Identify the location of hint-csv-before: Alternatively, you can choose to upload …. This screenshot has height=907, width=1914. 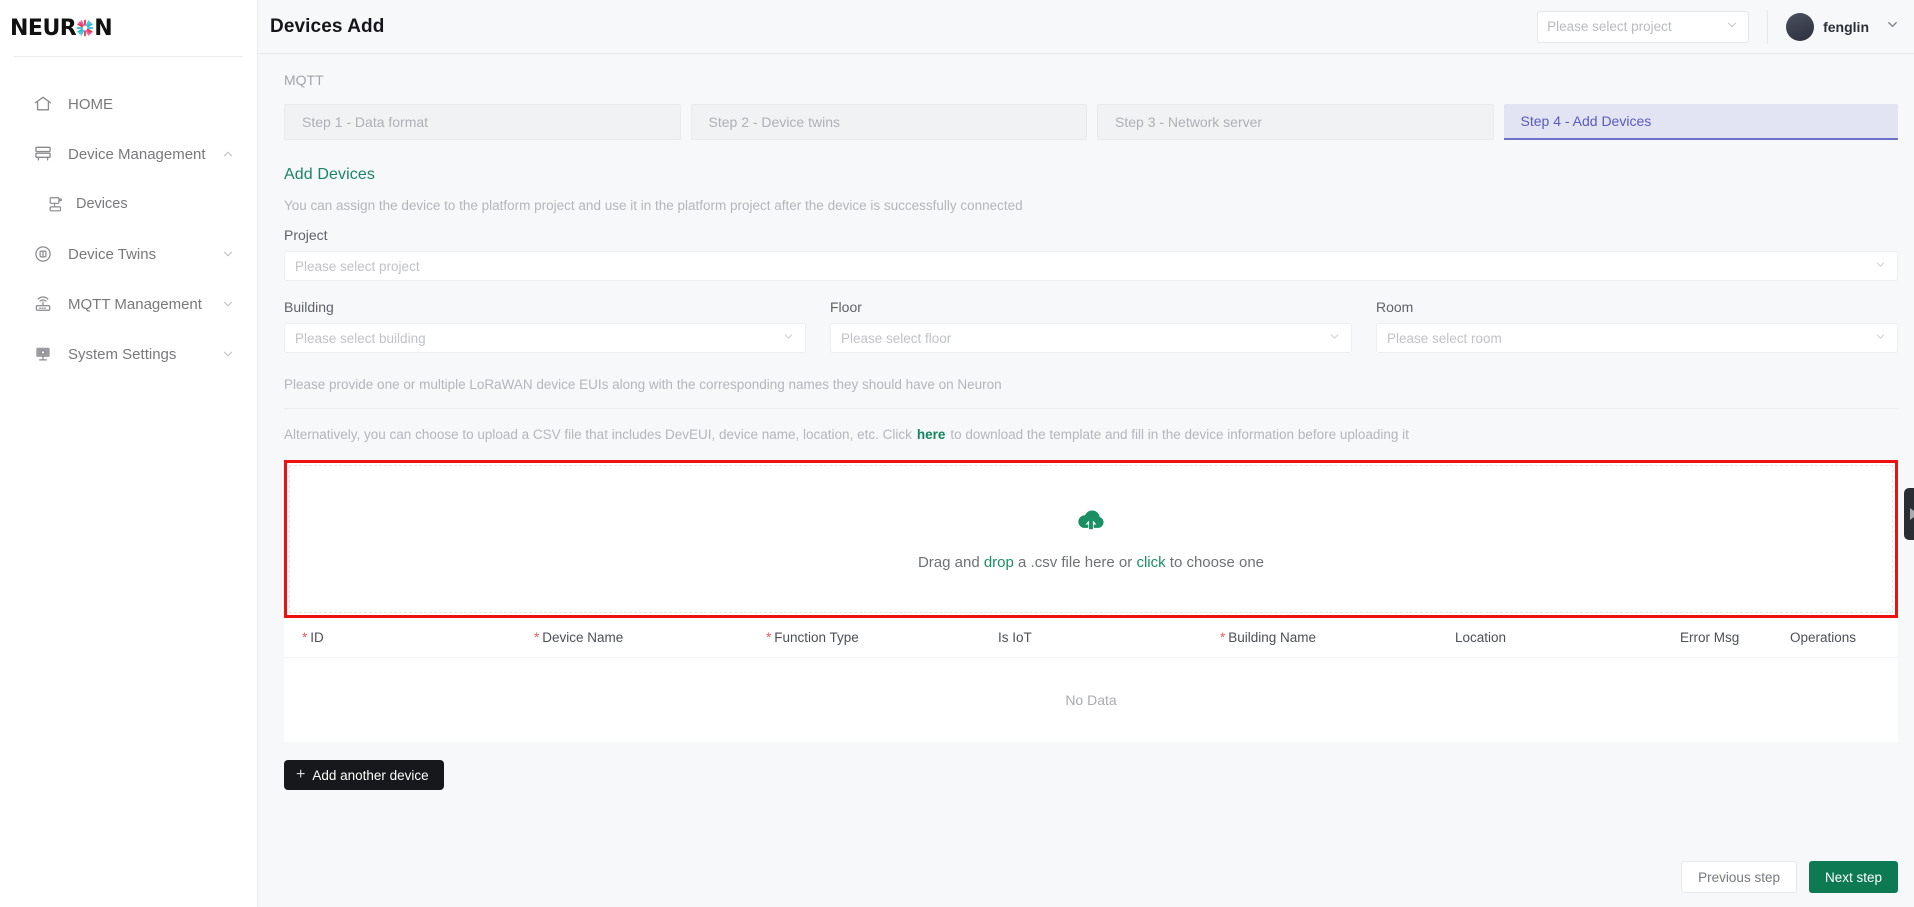
(598, 434).